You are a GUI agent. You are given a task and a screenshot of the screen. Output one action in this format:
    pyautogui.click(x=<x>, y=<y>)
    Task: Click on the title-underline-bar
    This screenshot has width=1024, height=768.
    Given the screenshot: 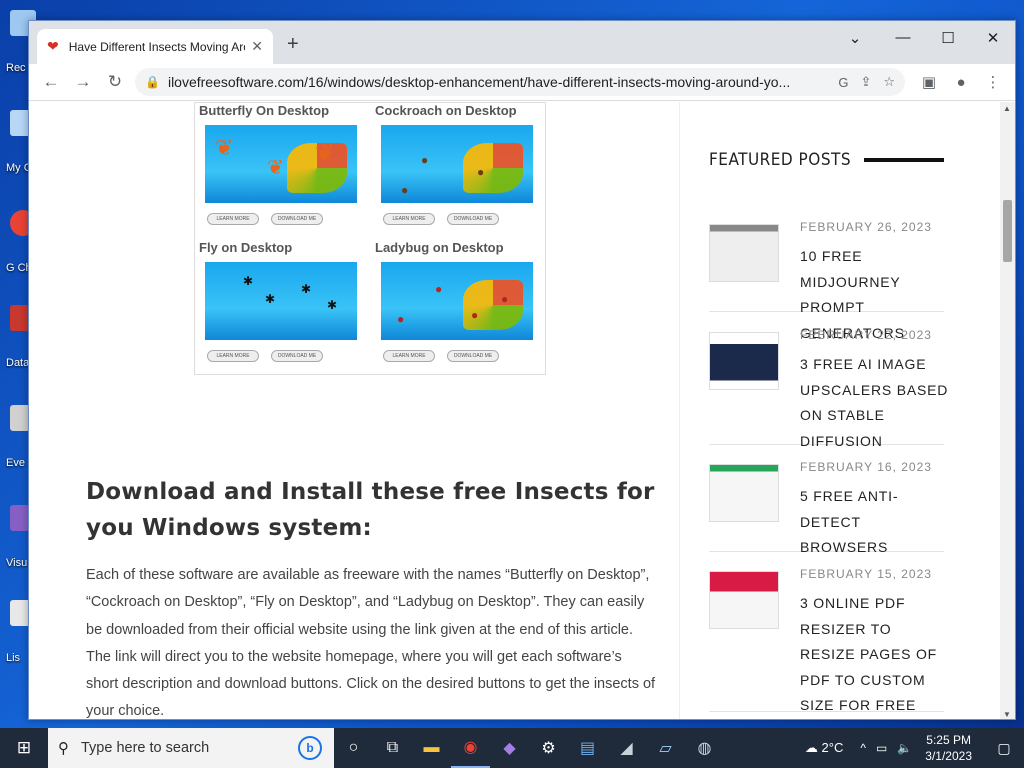 What is the action you would take?
    pyautogui.click(x=904, y=160)
    